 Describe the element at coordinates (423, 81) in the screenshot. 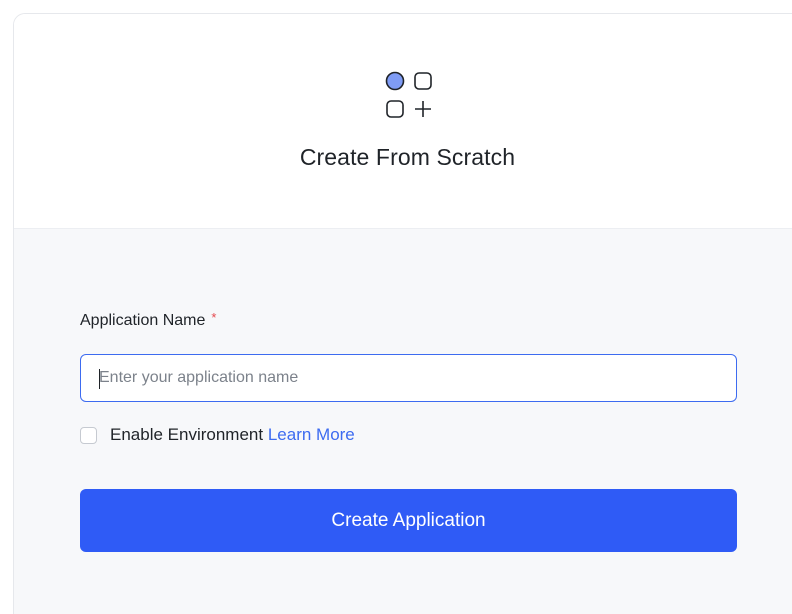

I see `outline-square-top` at that location.